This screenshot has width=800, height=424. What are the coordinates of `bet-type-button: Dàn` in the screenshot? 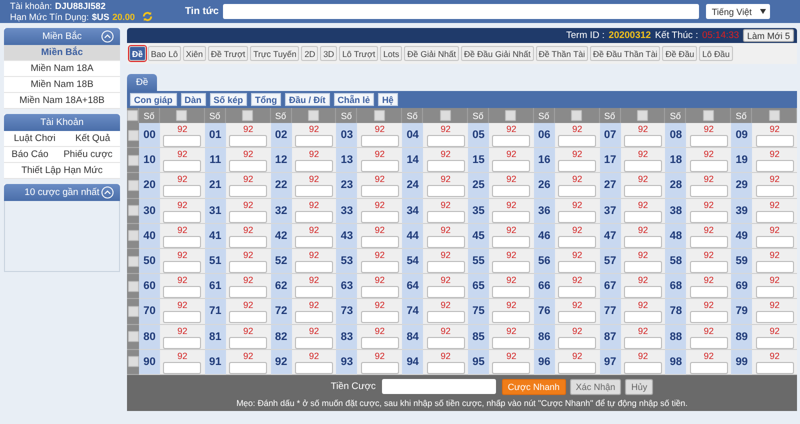 It's located at (193, 99).